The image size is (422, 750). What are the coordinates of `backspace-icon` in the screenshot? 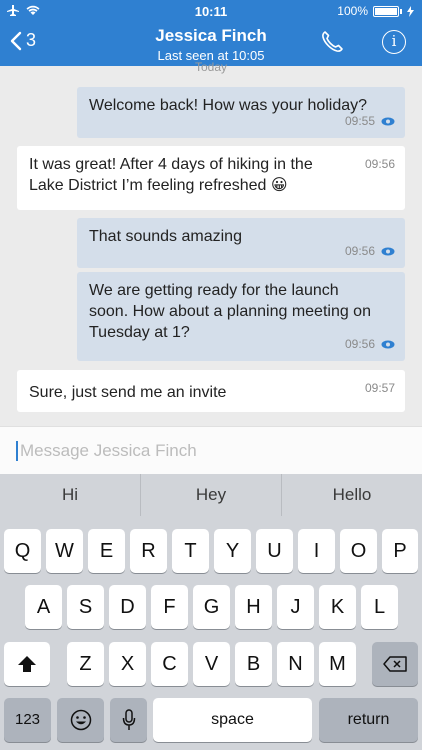 It's located at (395, 664).